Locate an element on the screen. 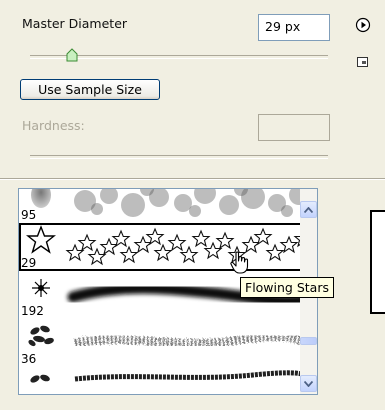 This screenshot has height=410, width=385. brush-preview-box is located at coordinates (377, 262).